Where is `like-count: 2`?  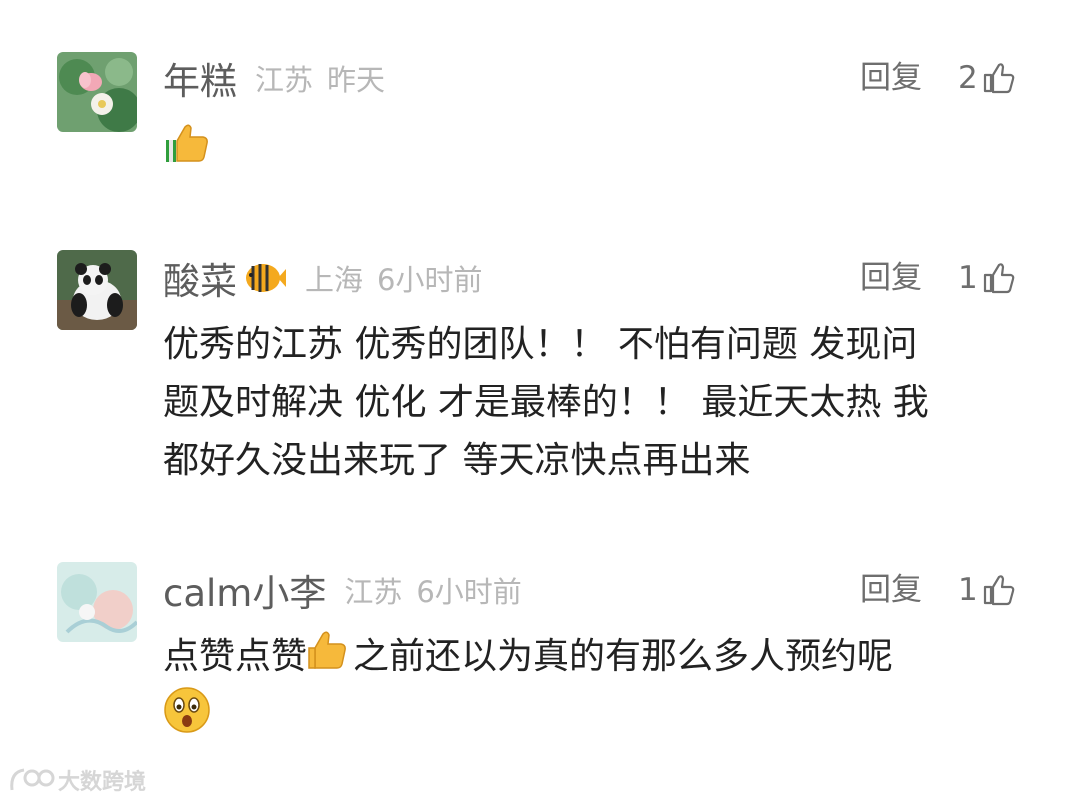
like-count: 2 is located at coordinates (968, 78).